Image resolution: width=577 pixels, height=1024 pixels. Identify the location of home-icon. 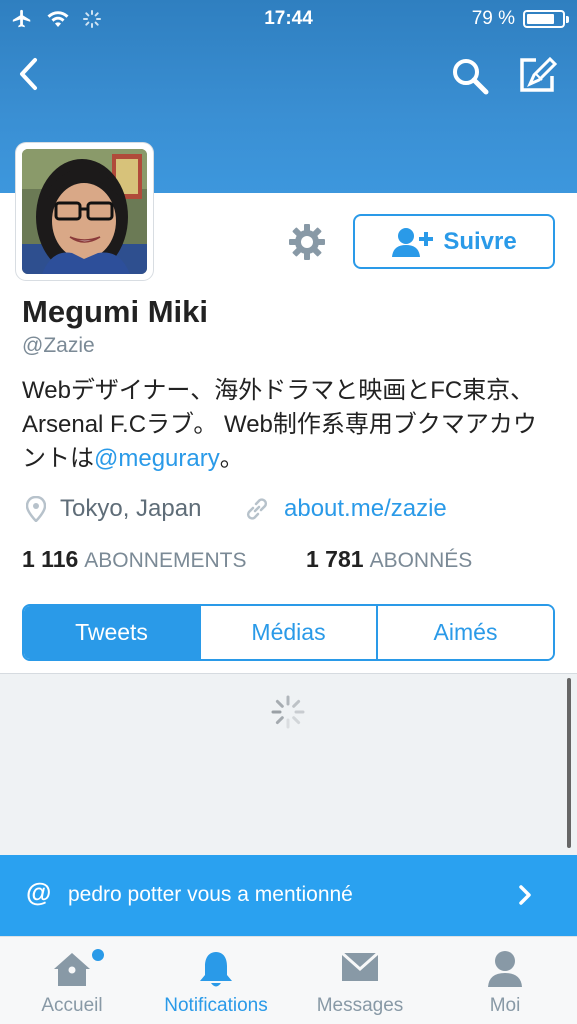
(72, 969).